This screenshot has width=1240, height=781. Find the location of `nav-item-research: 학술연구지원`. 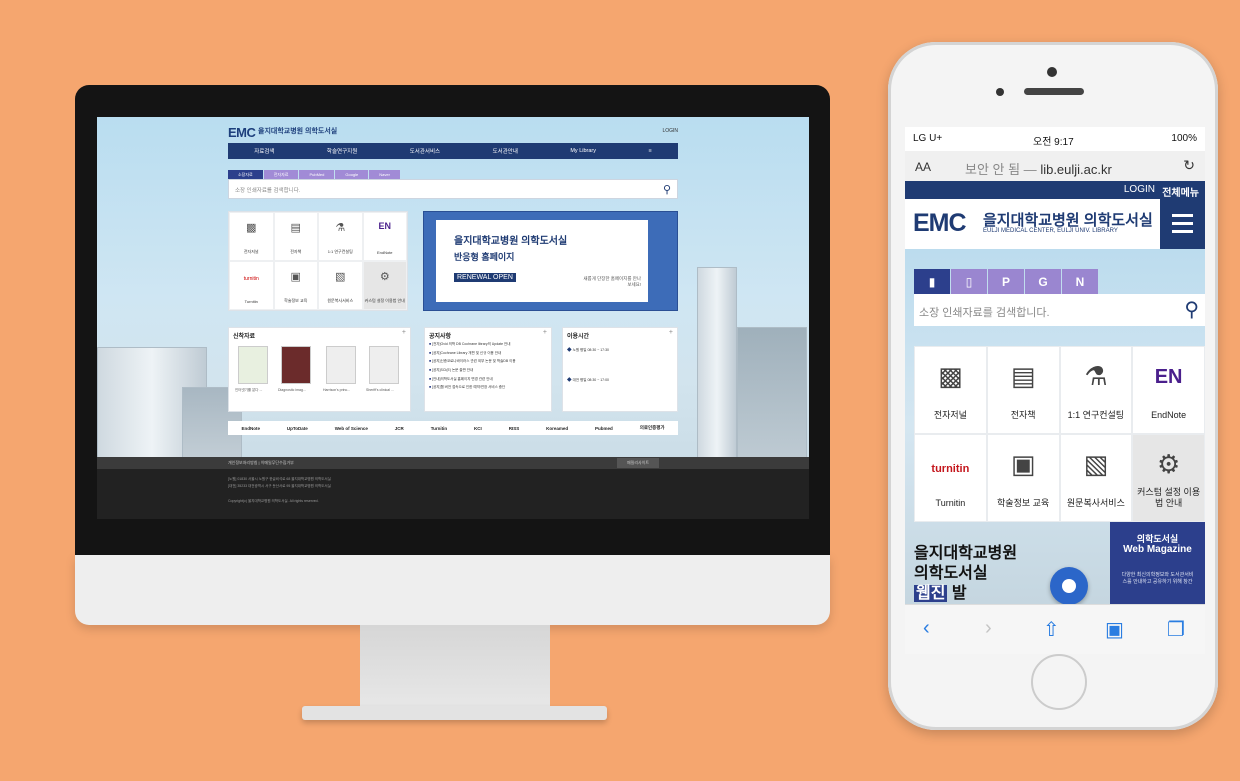

nav-item-research: 학술연구지원 is located at coordinates (342, 151).